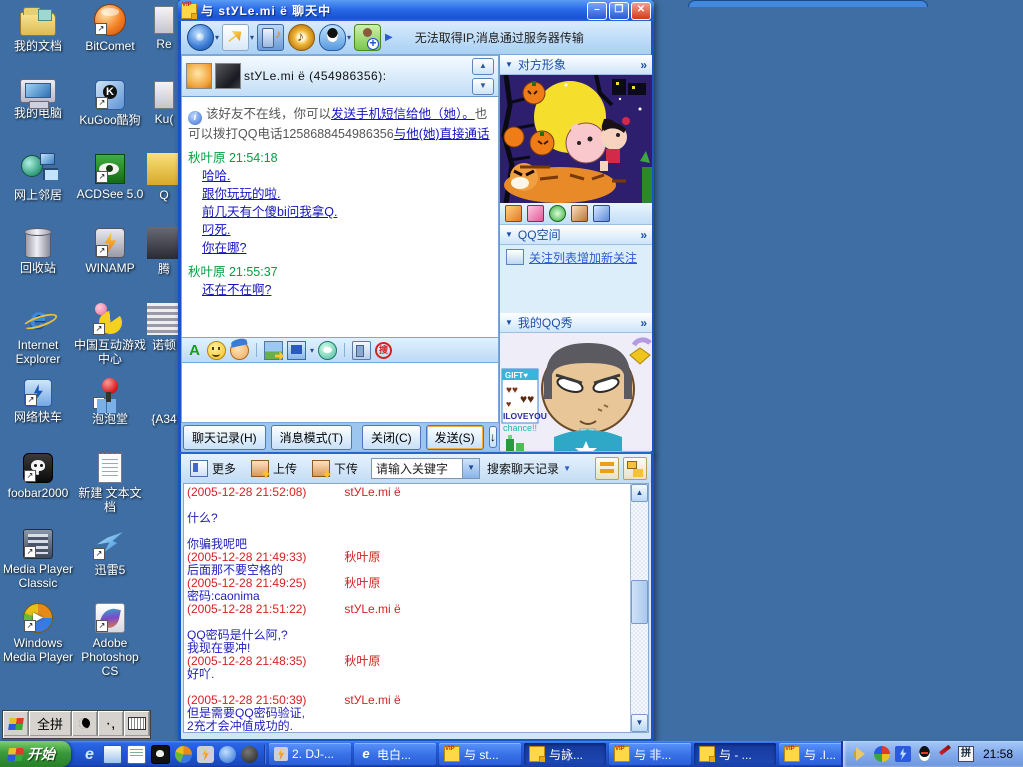  What do you see at coordinates (576, 65) in the screenshot?
I see `peer-image-section-header: ▼ 对方形象 »` at bounding box center [576, 65].